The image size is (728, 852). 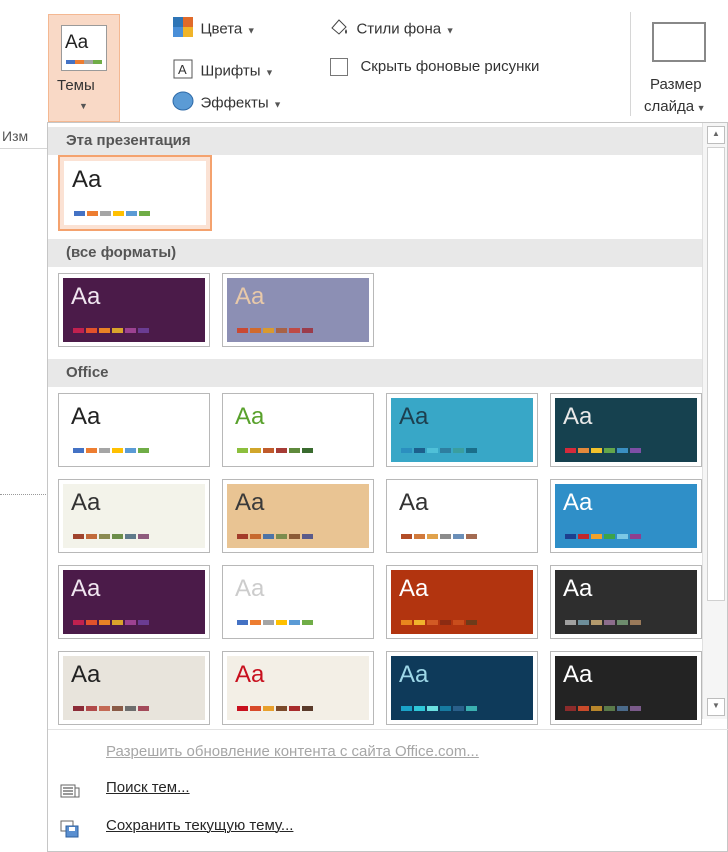 I want to click on theme-tile-office-14: Aa, so click(x=298, y=688).